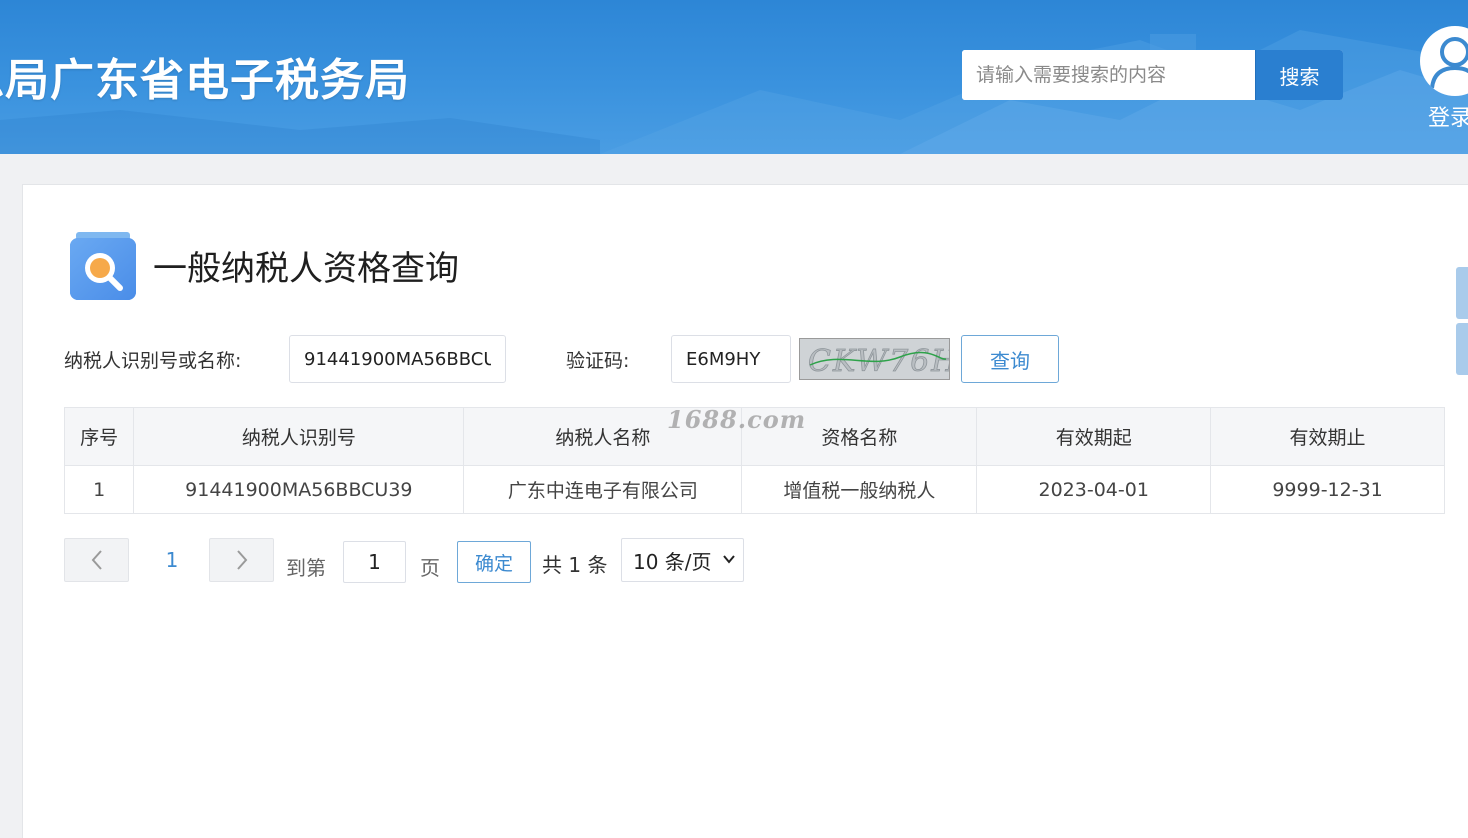  I want to click on current-page: 1, so click(172, 560).